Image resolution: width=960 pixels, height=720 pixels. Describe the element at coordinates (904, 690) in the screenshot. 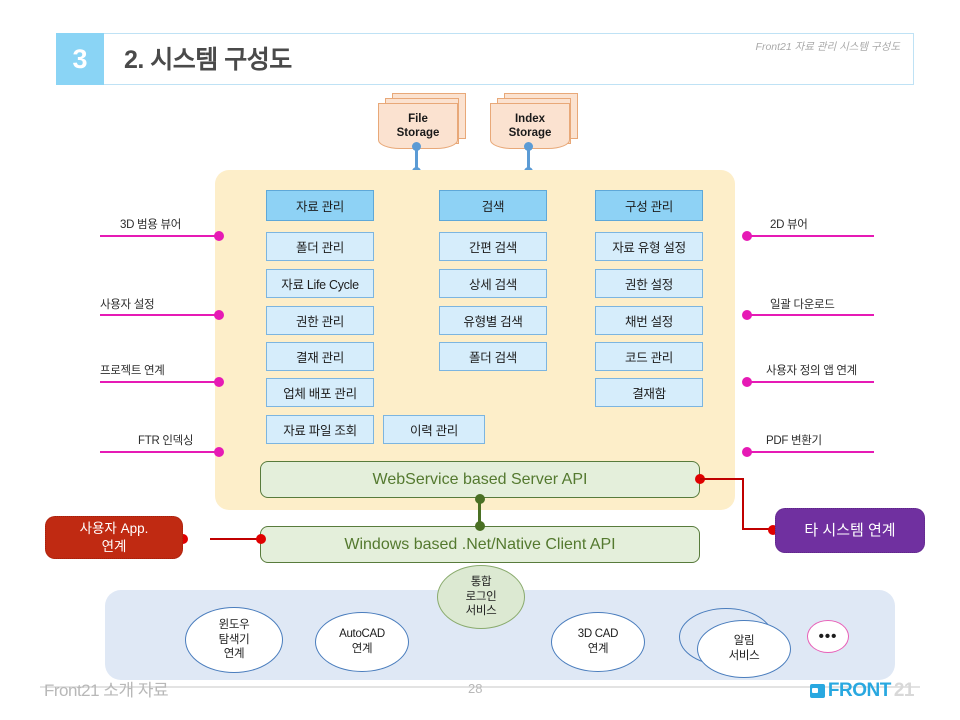

I see `logo-21-text: 21` at that location.